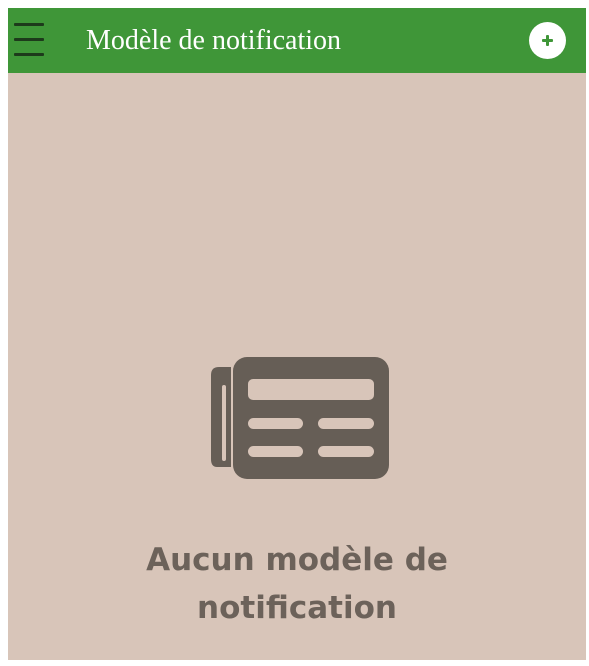  Describe the element at coordinates (297, 608) in the screenshot. I see `empty-state-message-line-2: notification` at that location.